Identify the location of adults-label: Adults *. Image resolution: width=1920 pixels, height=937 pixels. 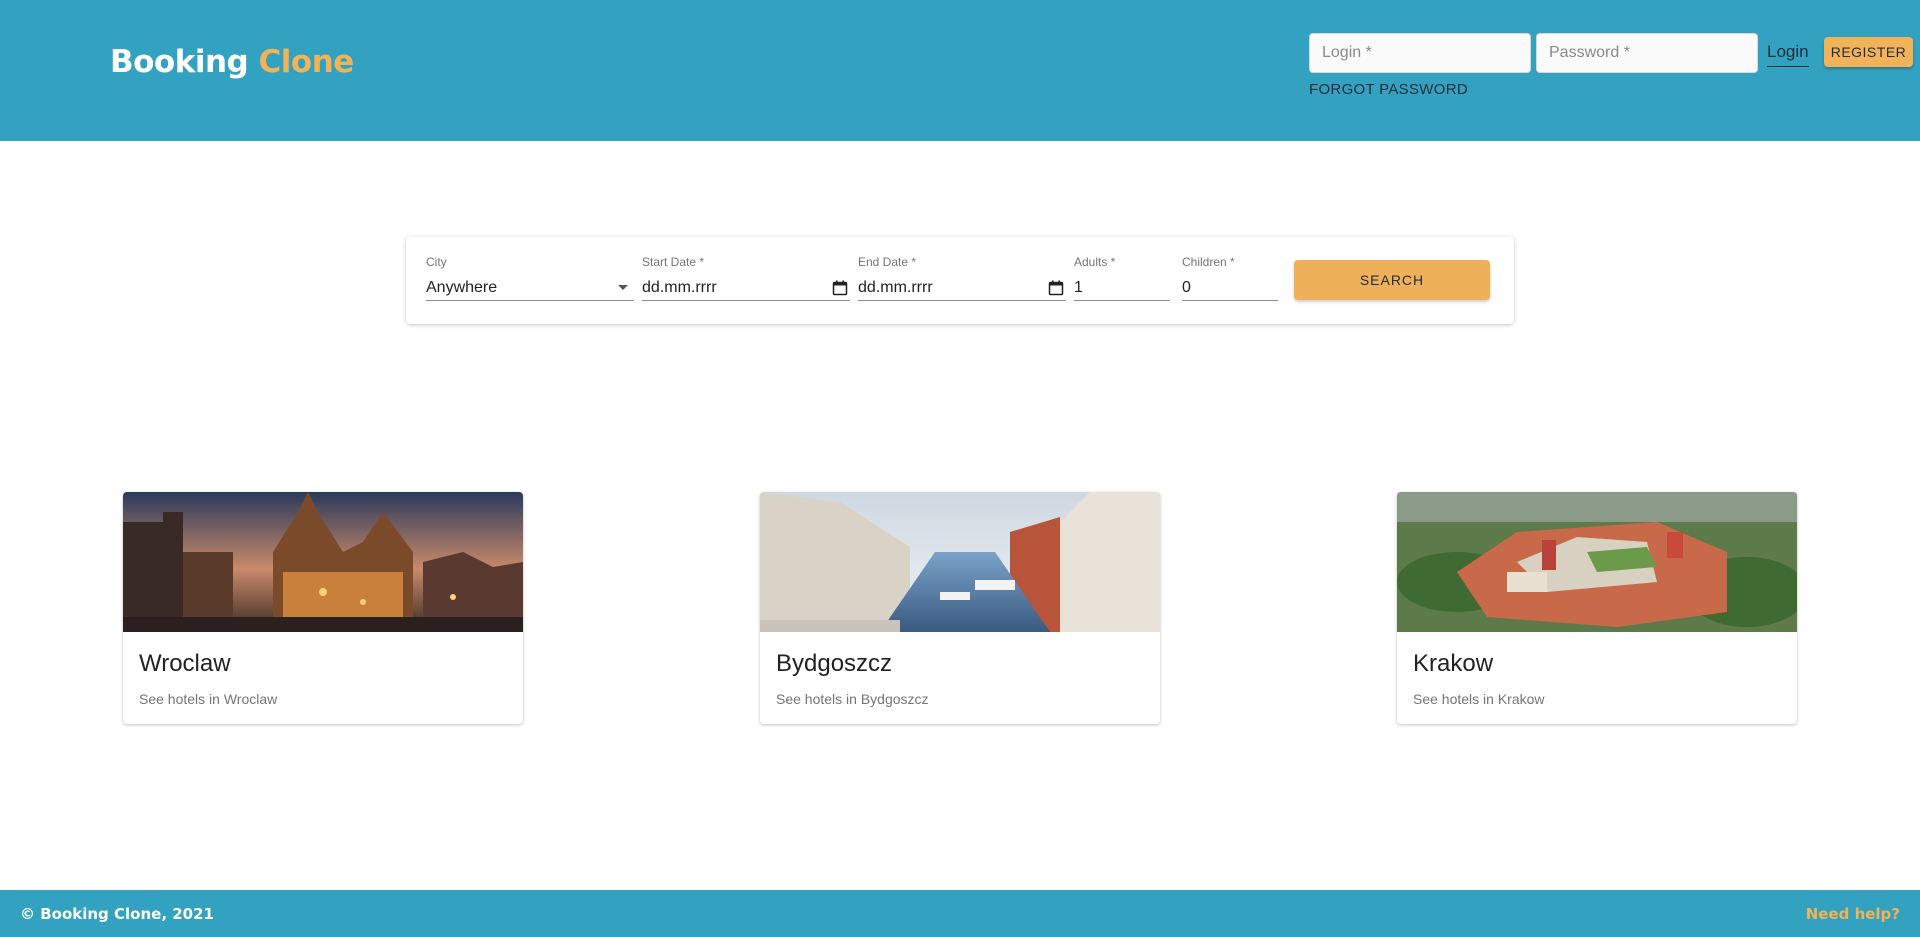
(1095, 262).